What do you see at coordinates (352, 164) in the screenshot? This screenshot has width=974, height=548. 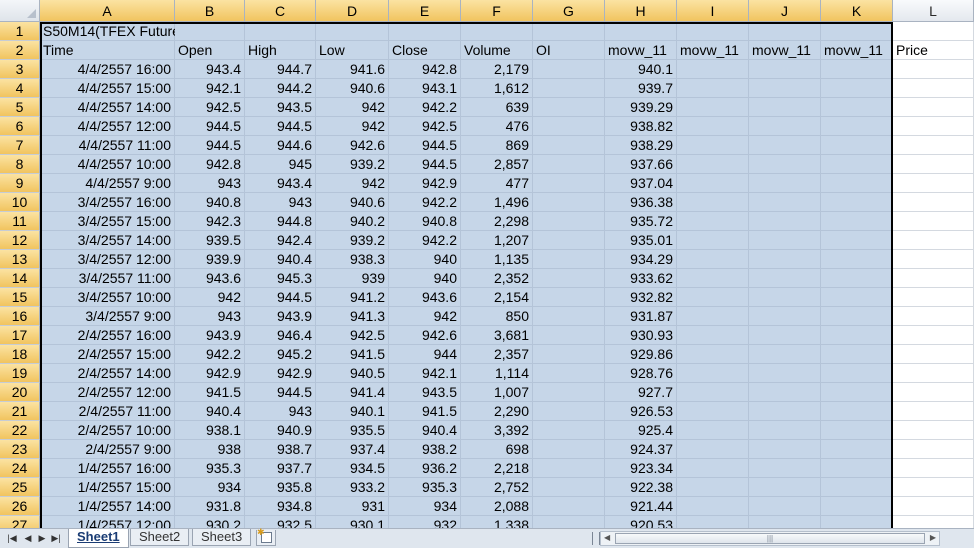 I see `cell-d: 939.2` at bounding box center [352, 164].